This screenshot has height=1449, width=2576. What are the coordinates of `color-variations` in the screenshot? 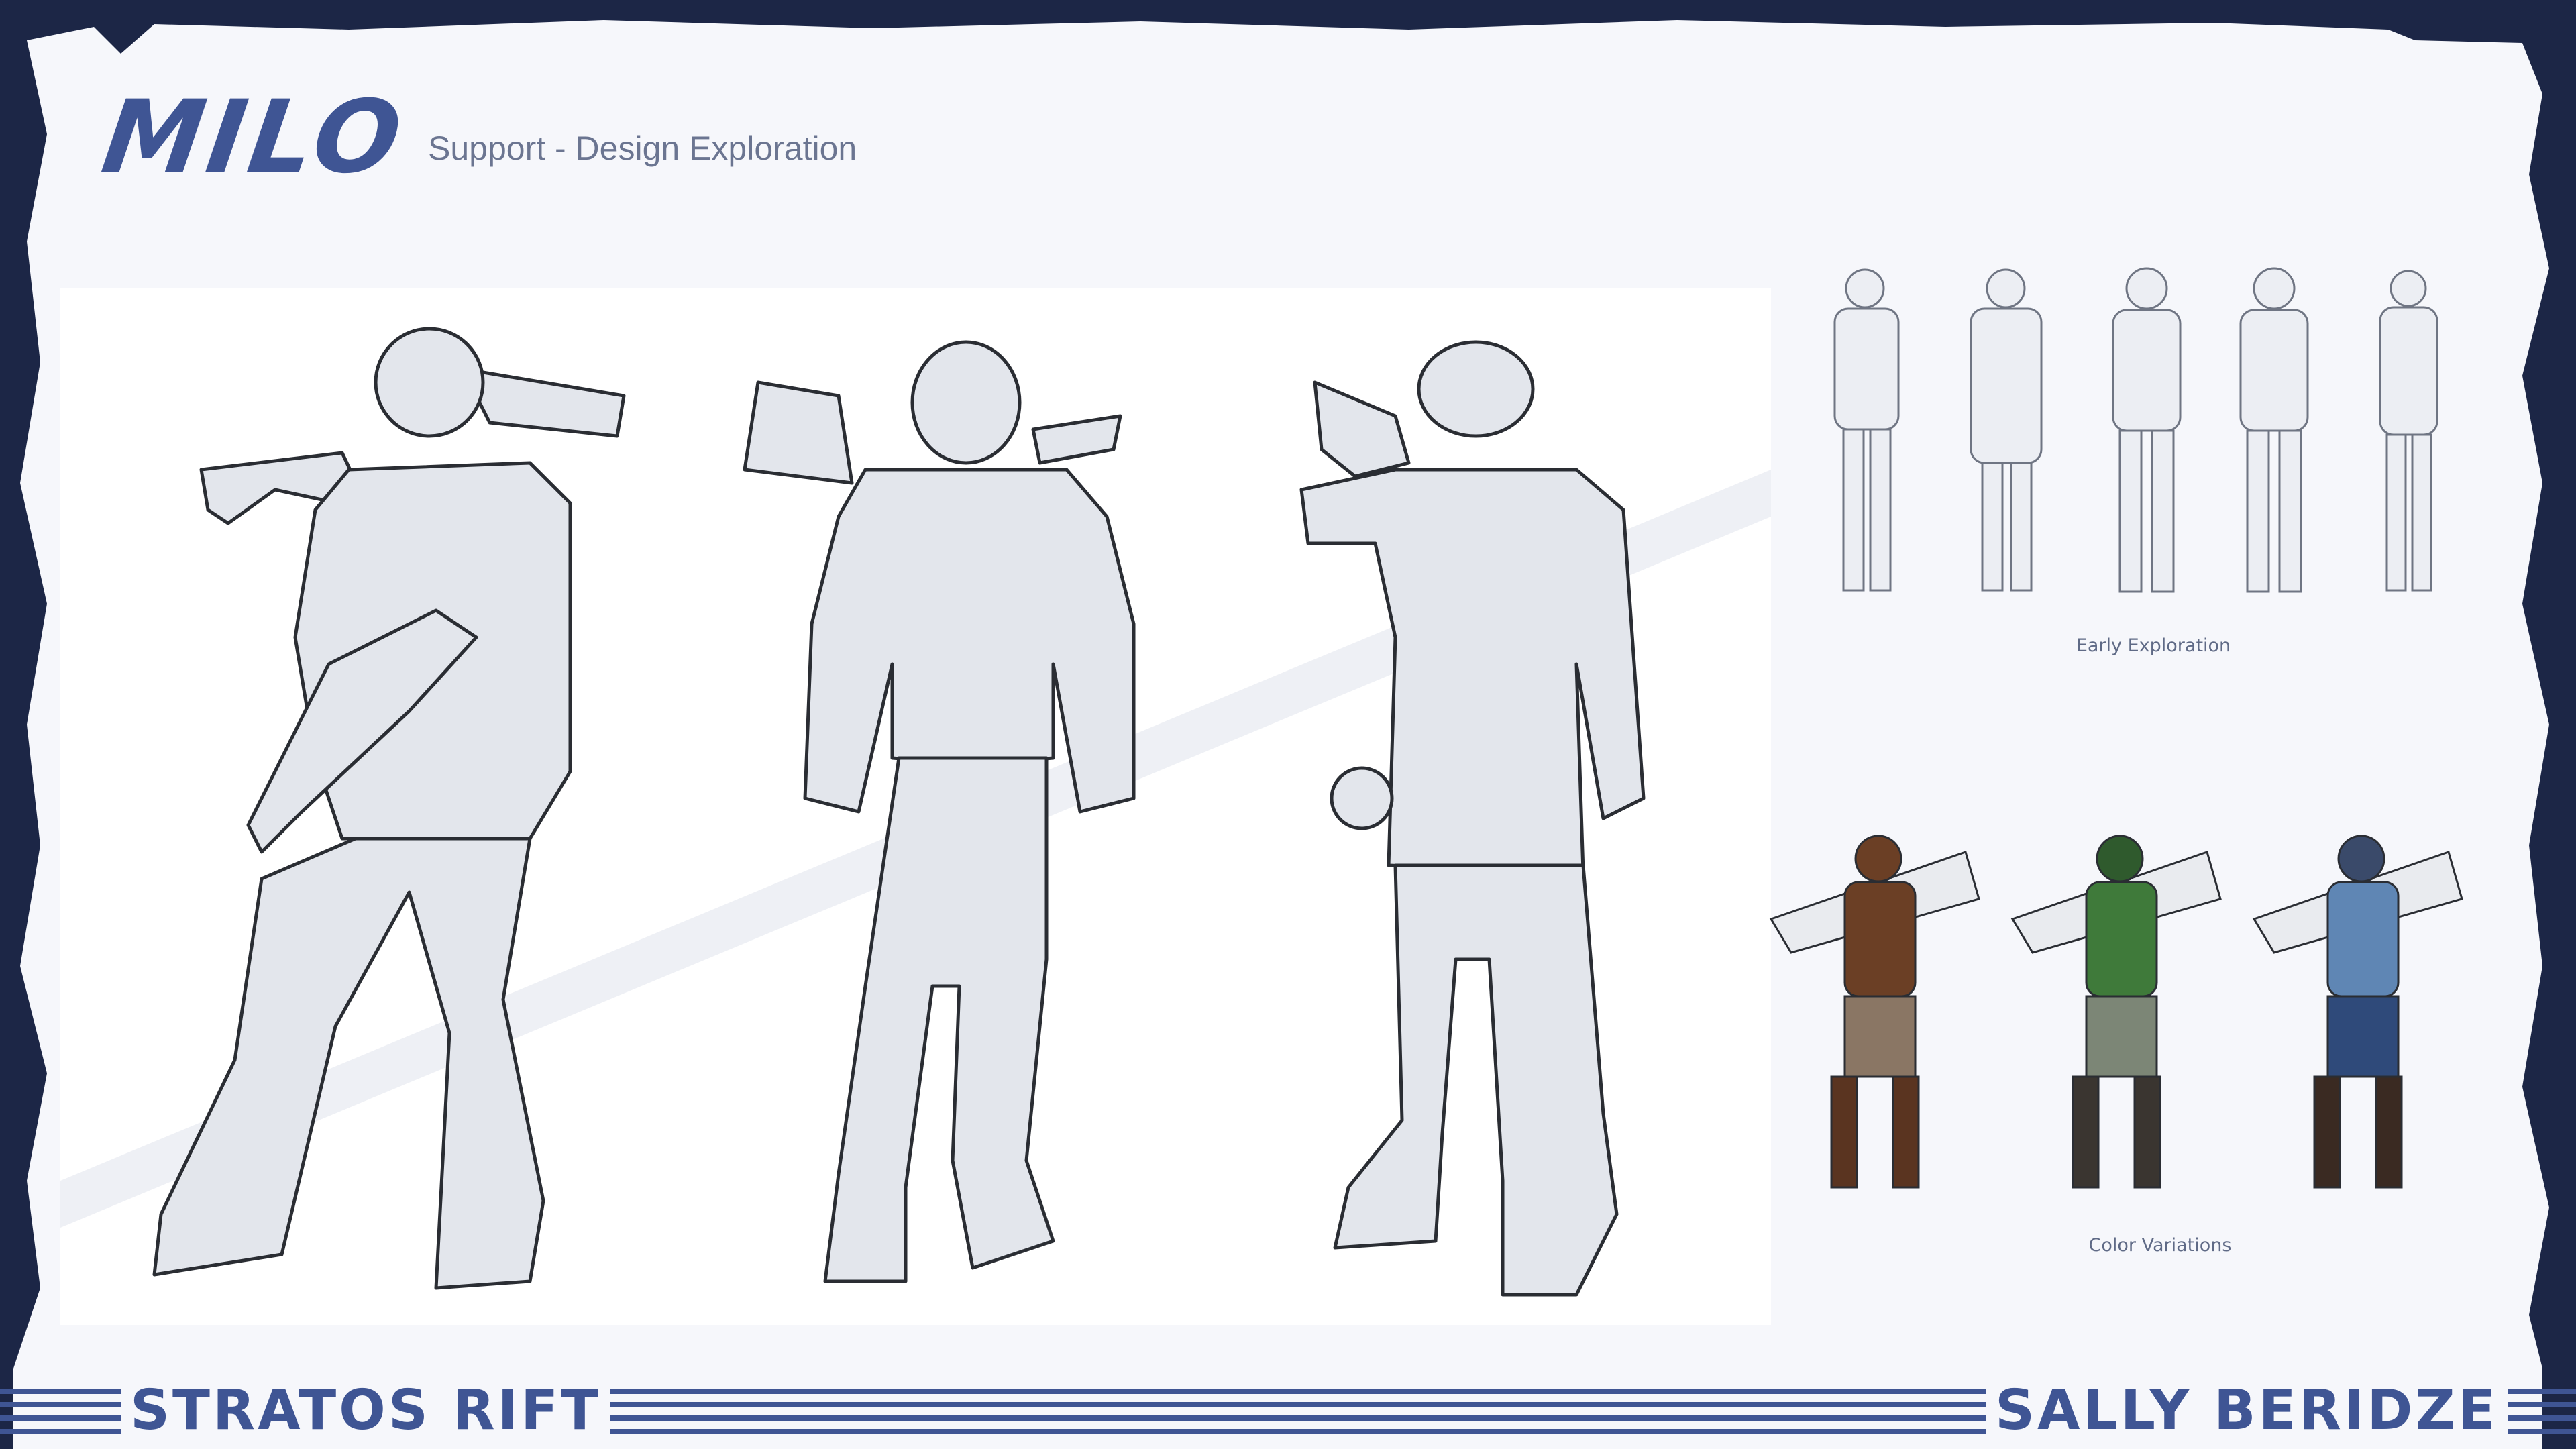 It's located at (2116, 1012).